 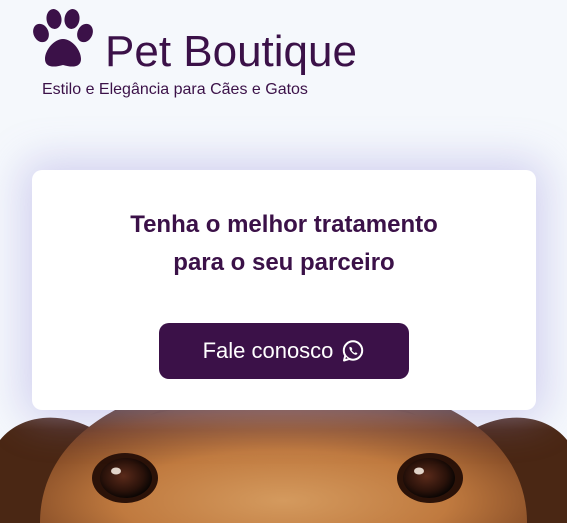 What do you see at coordinates (63, 38) in the screenshot?
I see `paw-icon` at bounding box center [63, 38].